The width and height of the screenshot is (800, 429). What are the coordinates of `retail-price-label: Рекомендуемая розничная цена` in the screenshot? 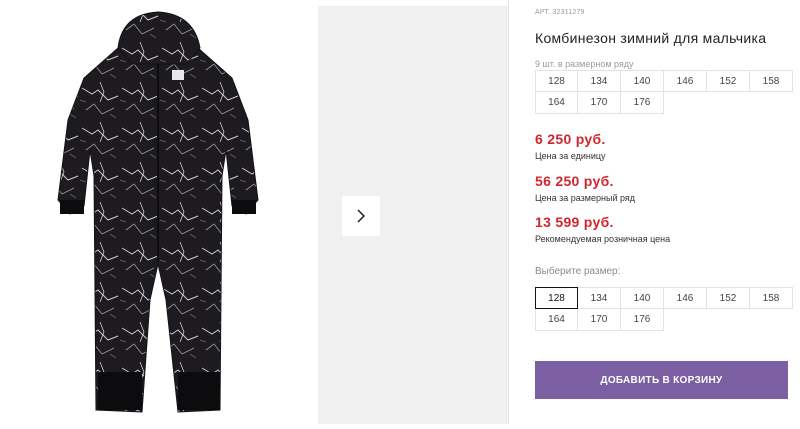 It's located at (603, 239).